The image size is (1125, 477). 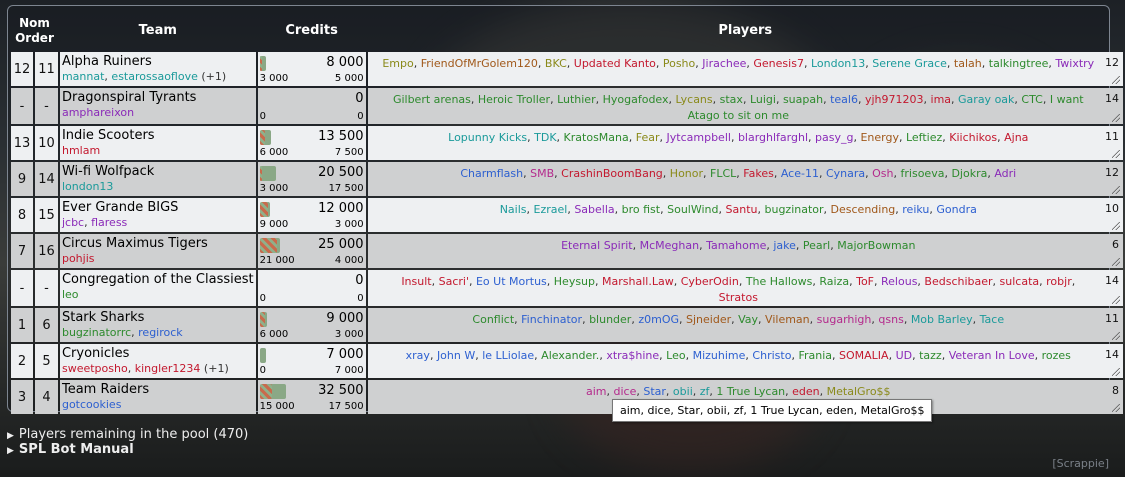 I want to click on player-name: qsns, so click(x=890, y=319).